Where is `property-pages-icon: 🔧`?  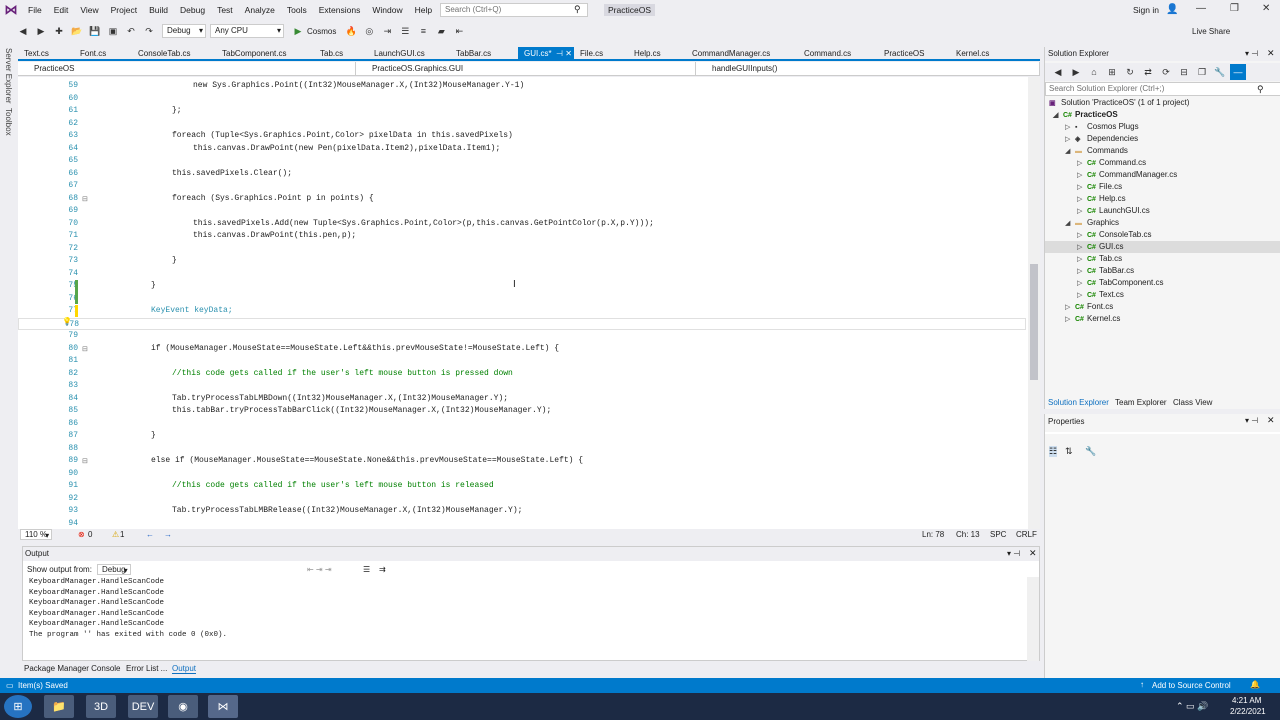 property-pages-icon: 🔧 is located at coordinates (1090, 451).